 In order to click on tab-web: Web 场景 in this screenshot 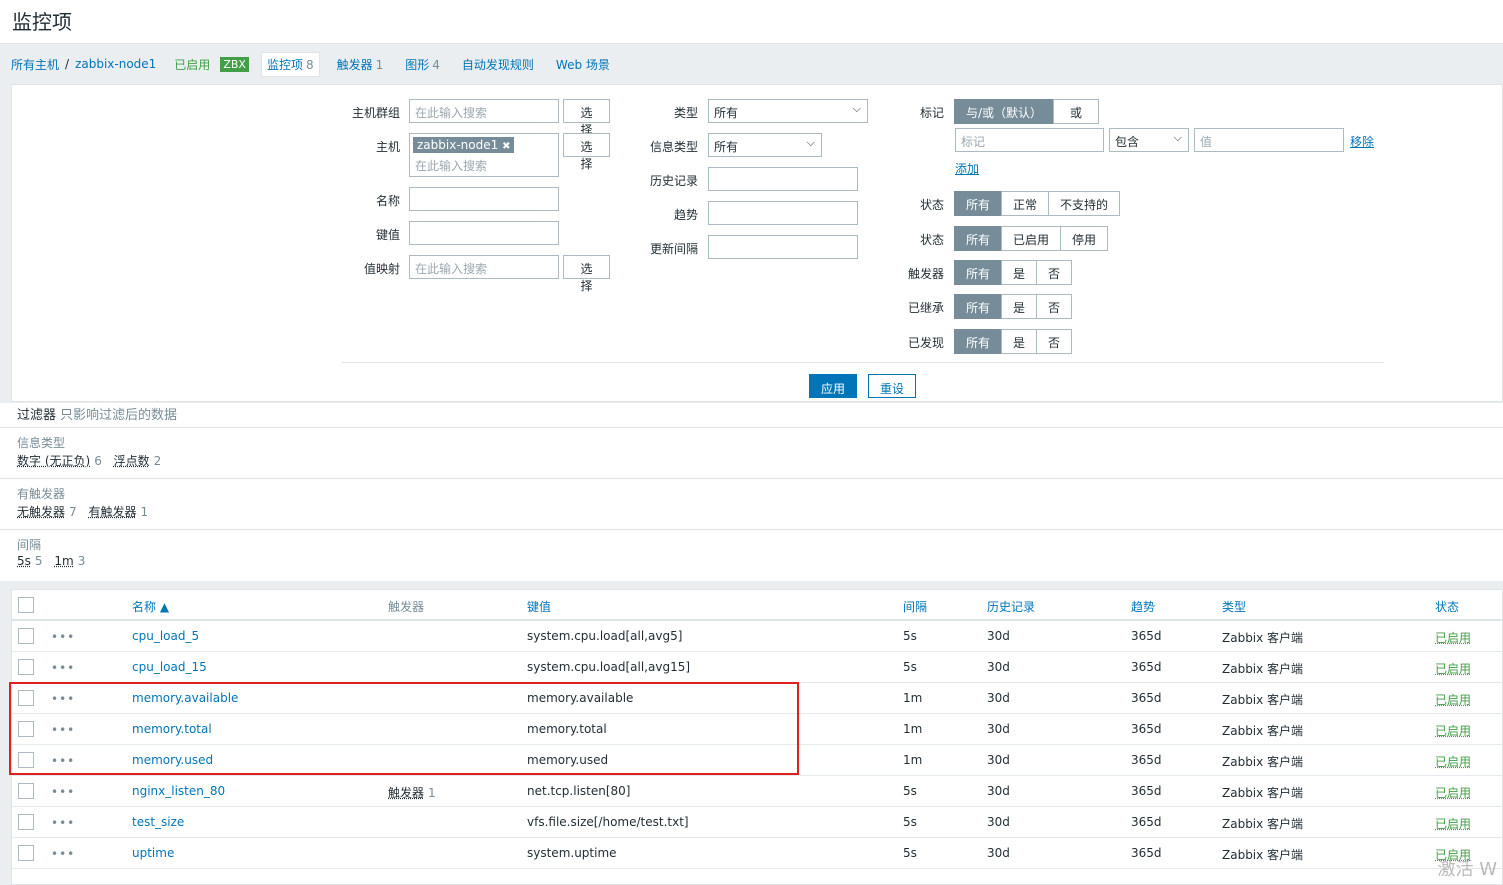, I will do `click(583, 64)`.